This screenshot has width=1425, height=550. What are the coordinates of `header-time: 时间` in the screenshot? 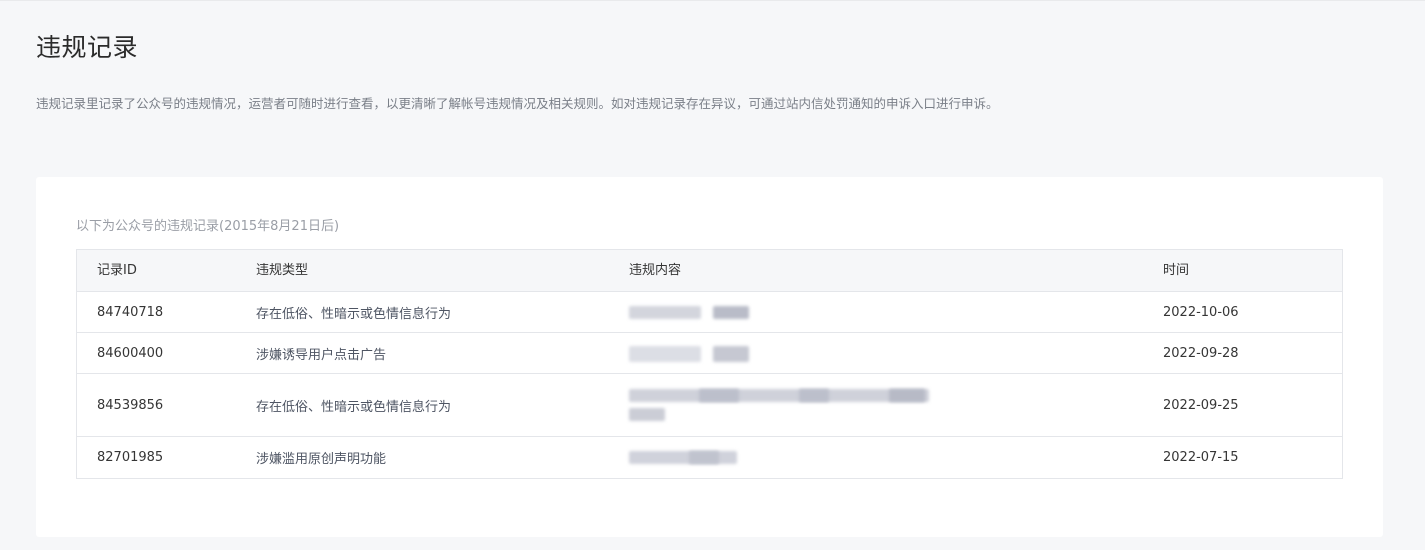 It's located at (1176, 270).